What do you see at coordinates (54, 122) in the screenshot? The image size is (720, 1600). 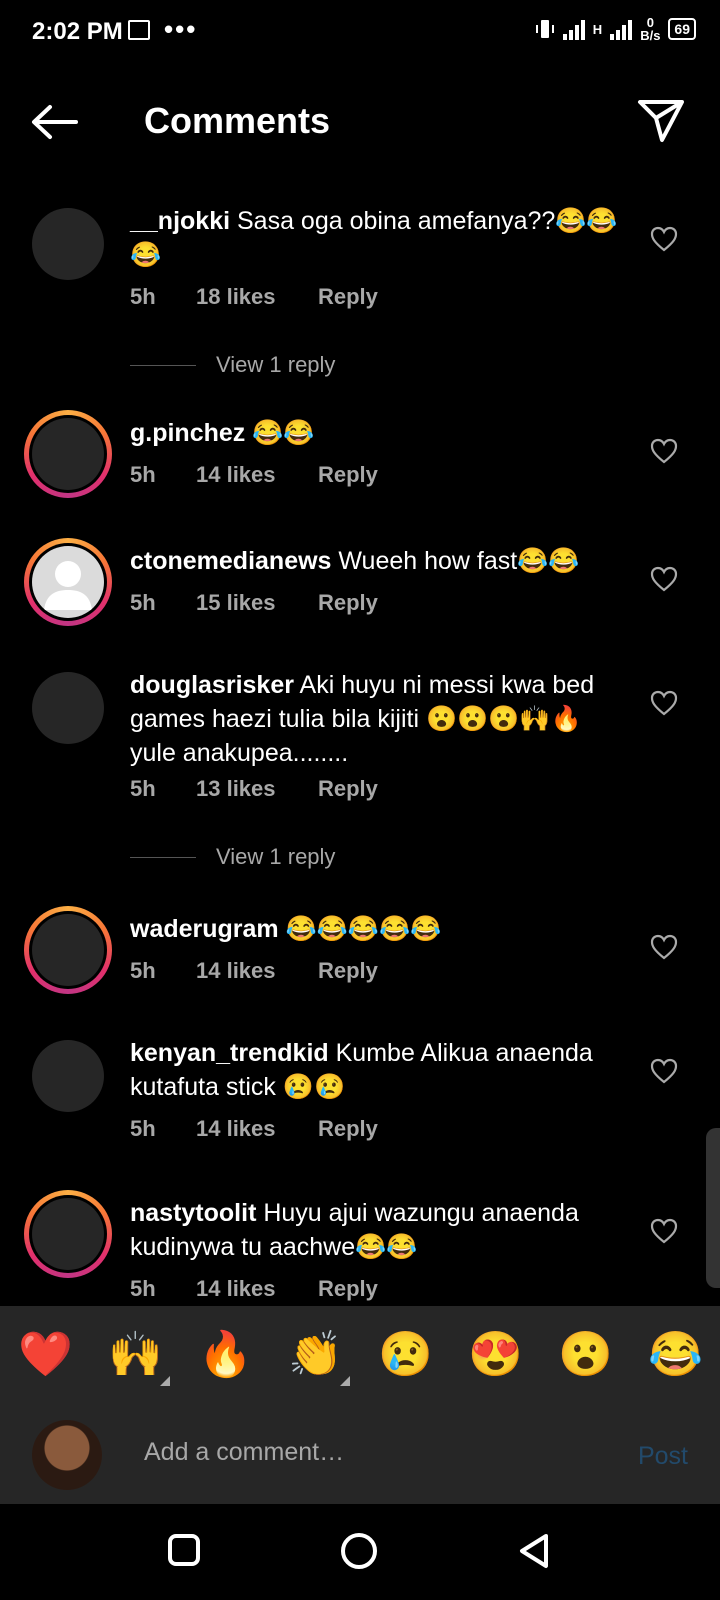 I see `back-arrow-icon` at bounding box center [54, 122].